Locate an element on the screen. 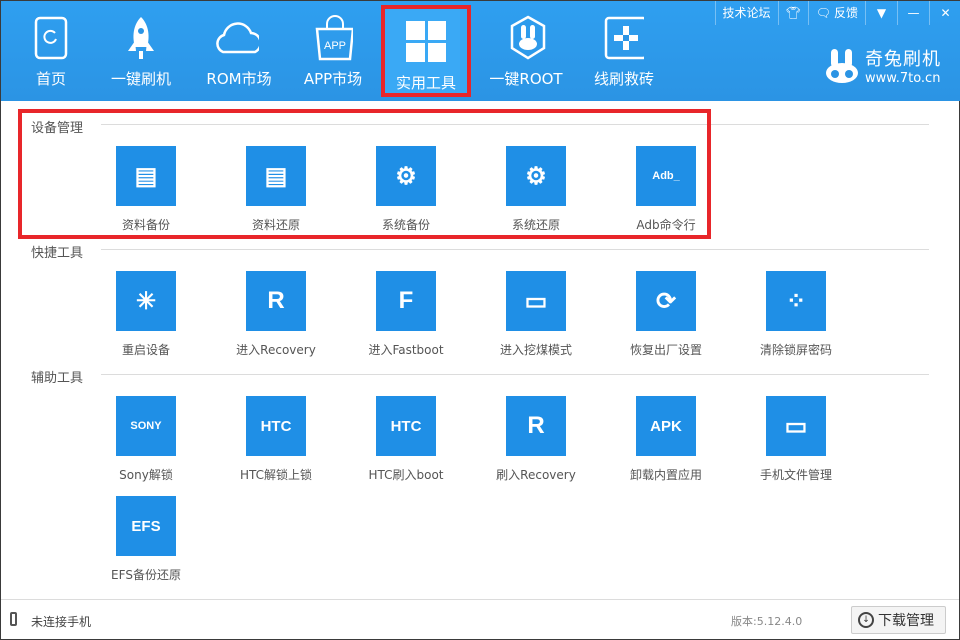 Image resolution: width=960 pixels, height=640 pixels. tool-icon: EFS is located at coordinates (146, 526).